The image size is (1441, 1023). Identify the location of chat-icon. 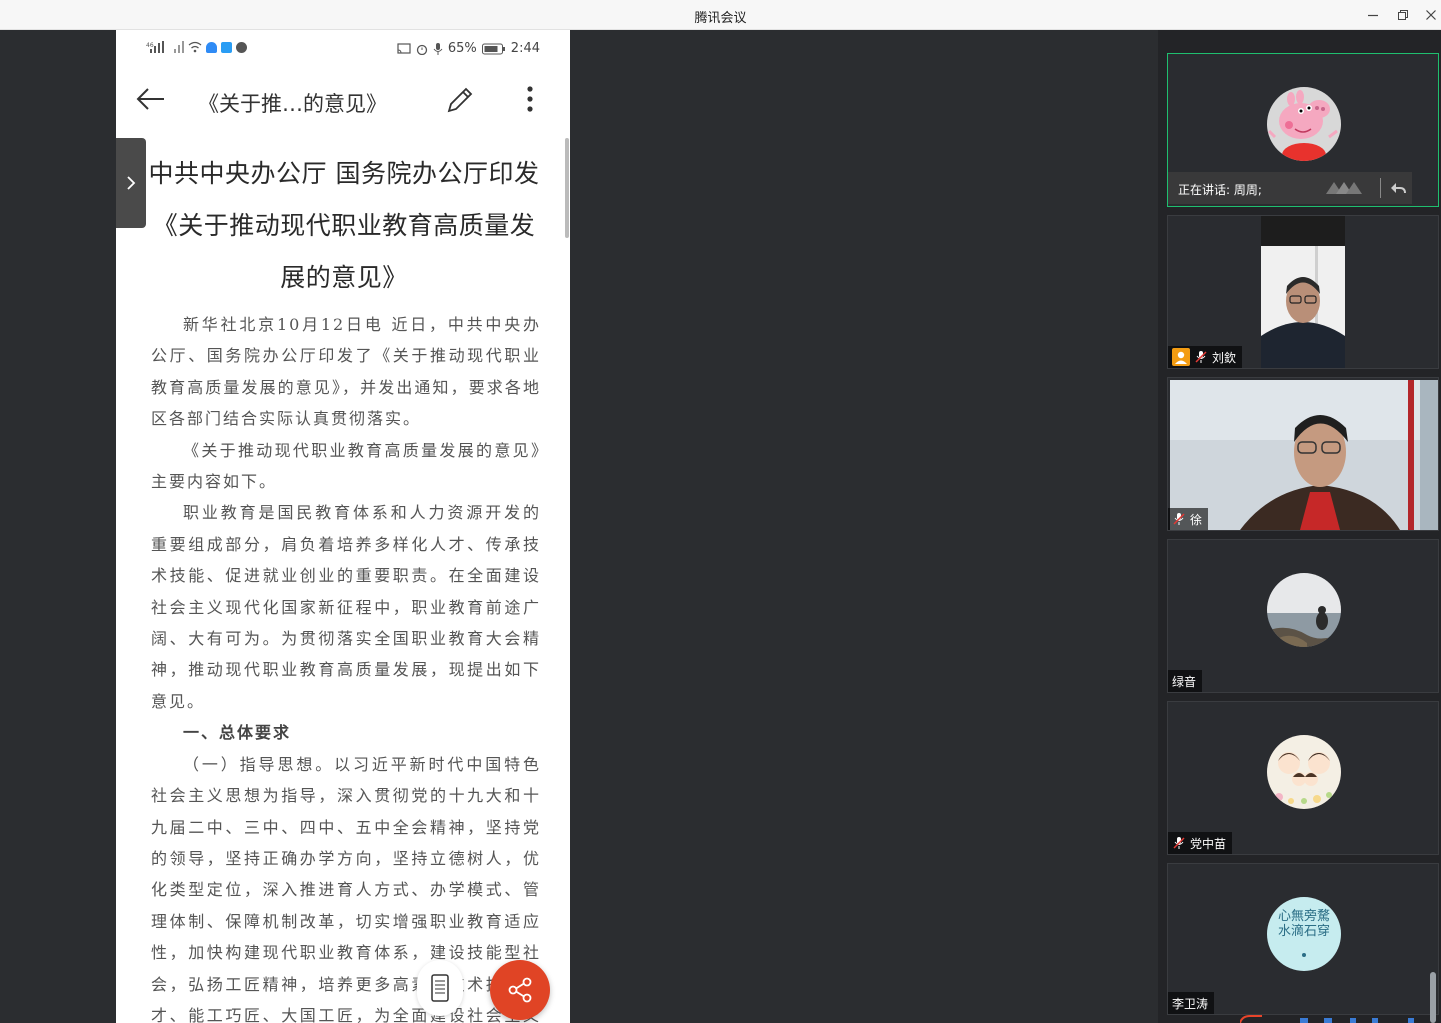
(241, 47).